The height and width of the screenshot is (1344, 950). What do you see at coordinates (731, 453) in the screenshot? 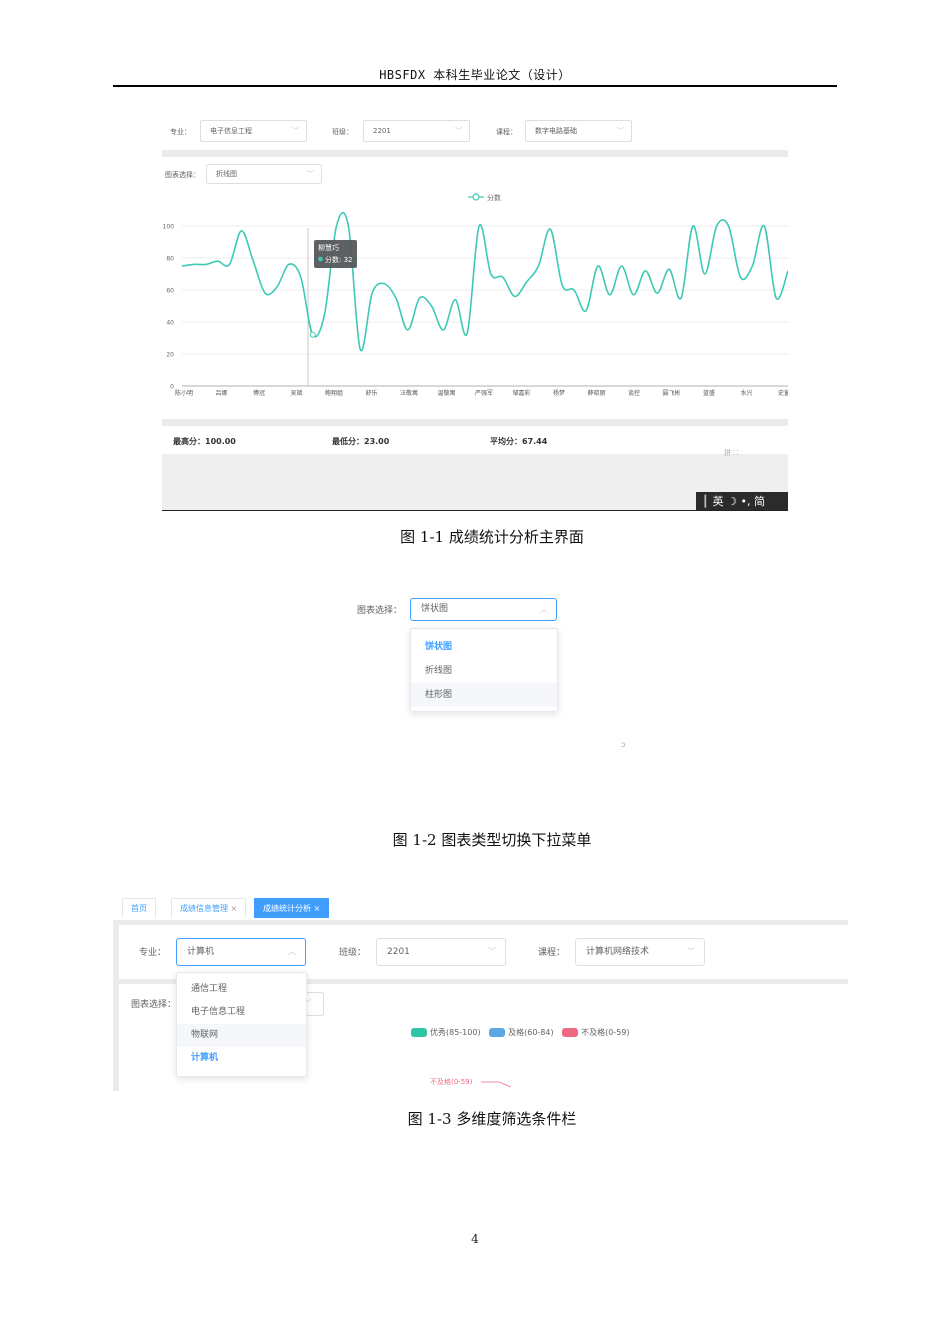
I see `corner-hint: 拼 ⛶` at bounding box center [731, 453].